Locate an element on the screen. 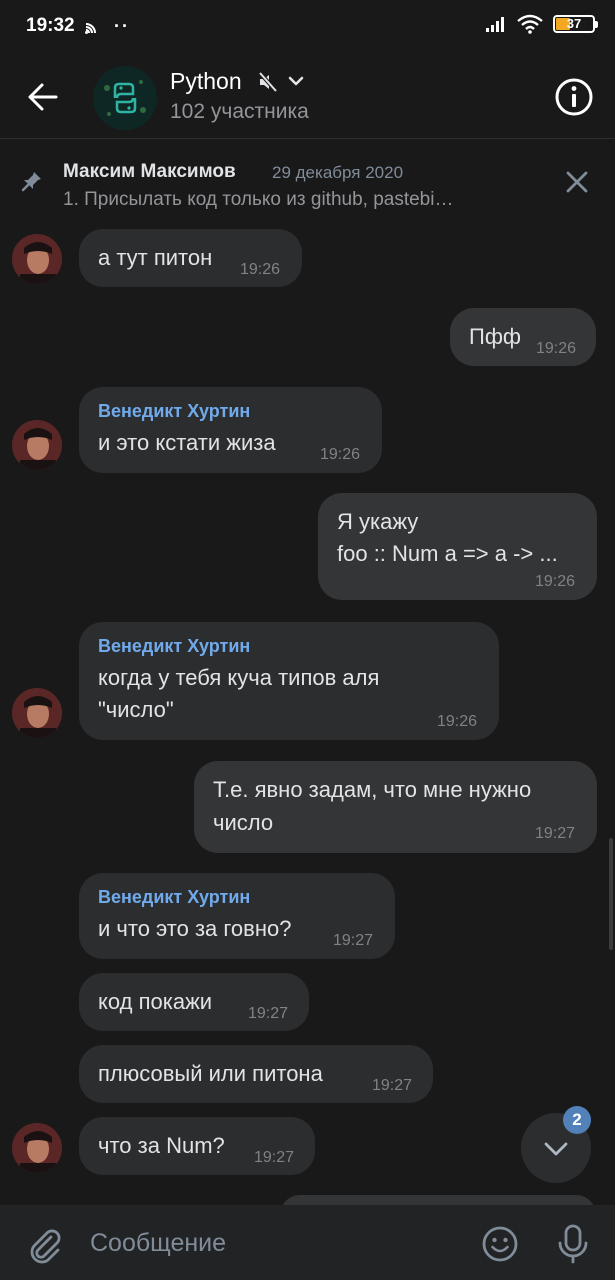 This screenshot has width=615, height=1280. message-input: Сообщение is located at coordinates (275, 1243).